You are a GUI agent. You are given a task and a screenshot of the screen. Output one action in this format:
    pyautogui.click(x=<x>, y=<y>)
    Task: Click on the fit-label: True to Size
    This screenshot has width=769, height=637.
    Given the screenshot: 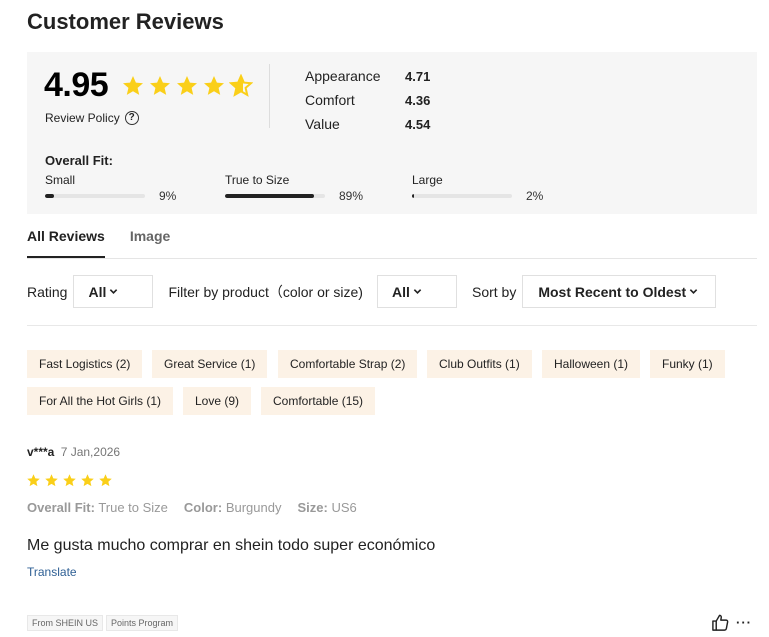 What is the action you would take?
    pyautogui.click(x=257, y=180)
    